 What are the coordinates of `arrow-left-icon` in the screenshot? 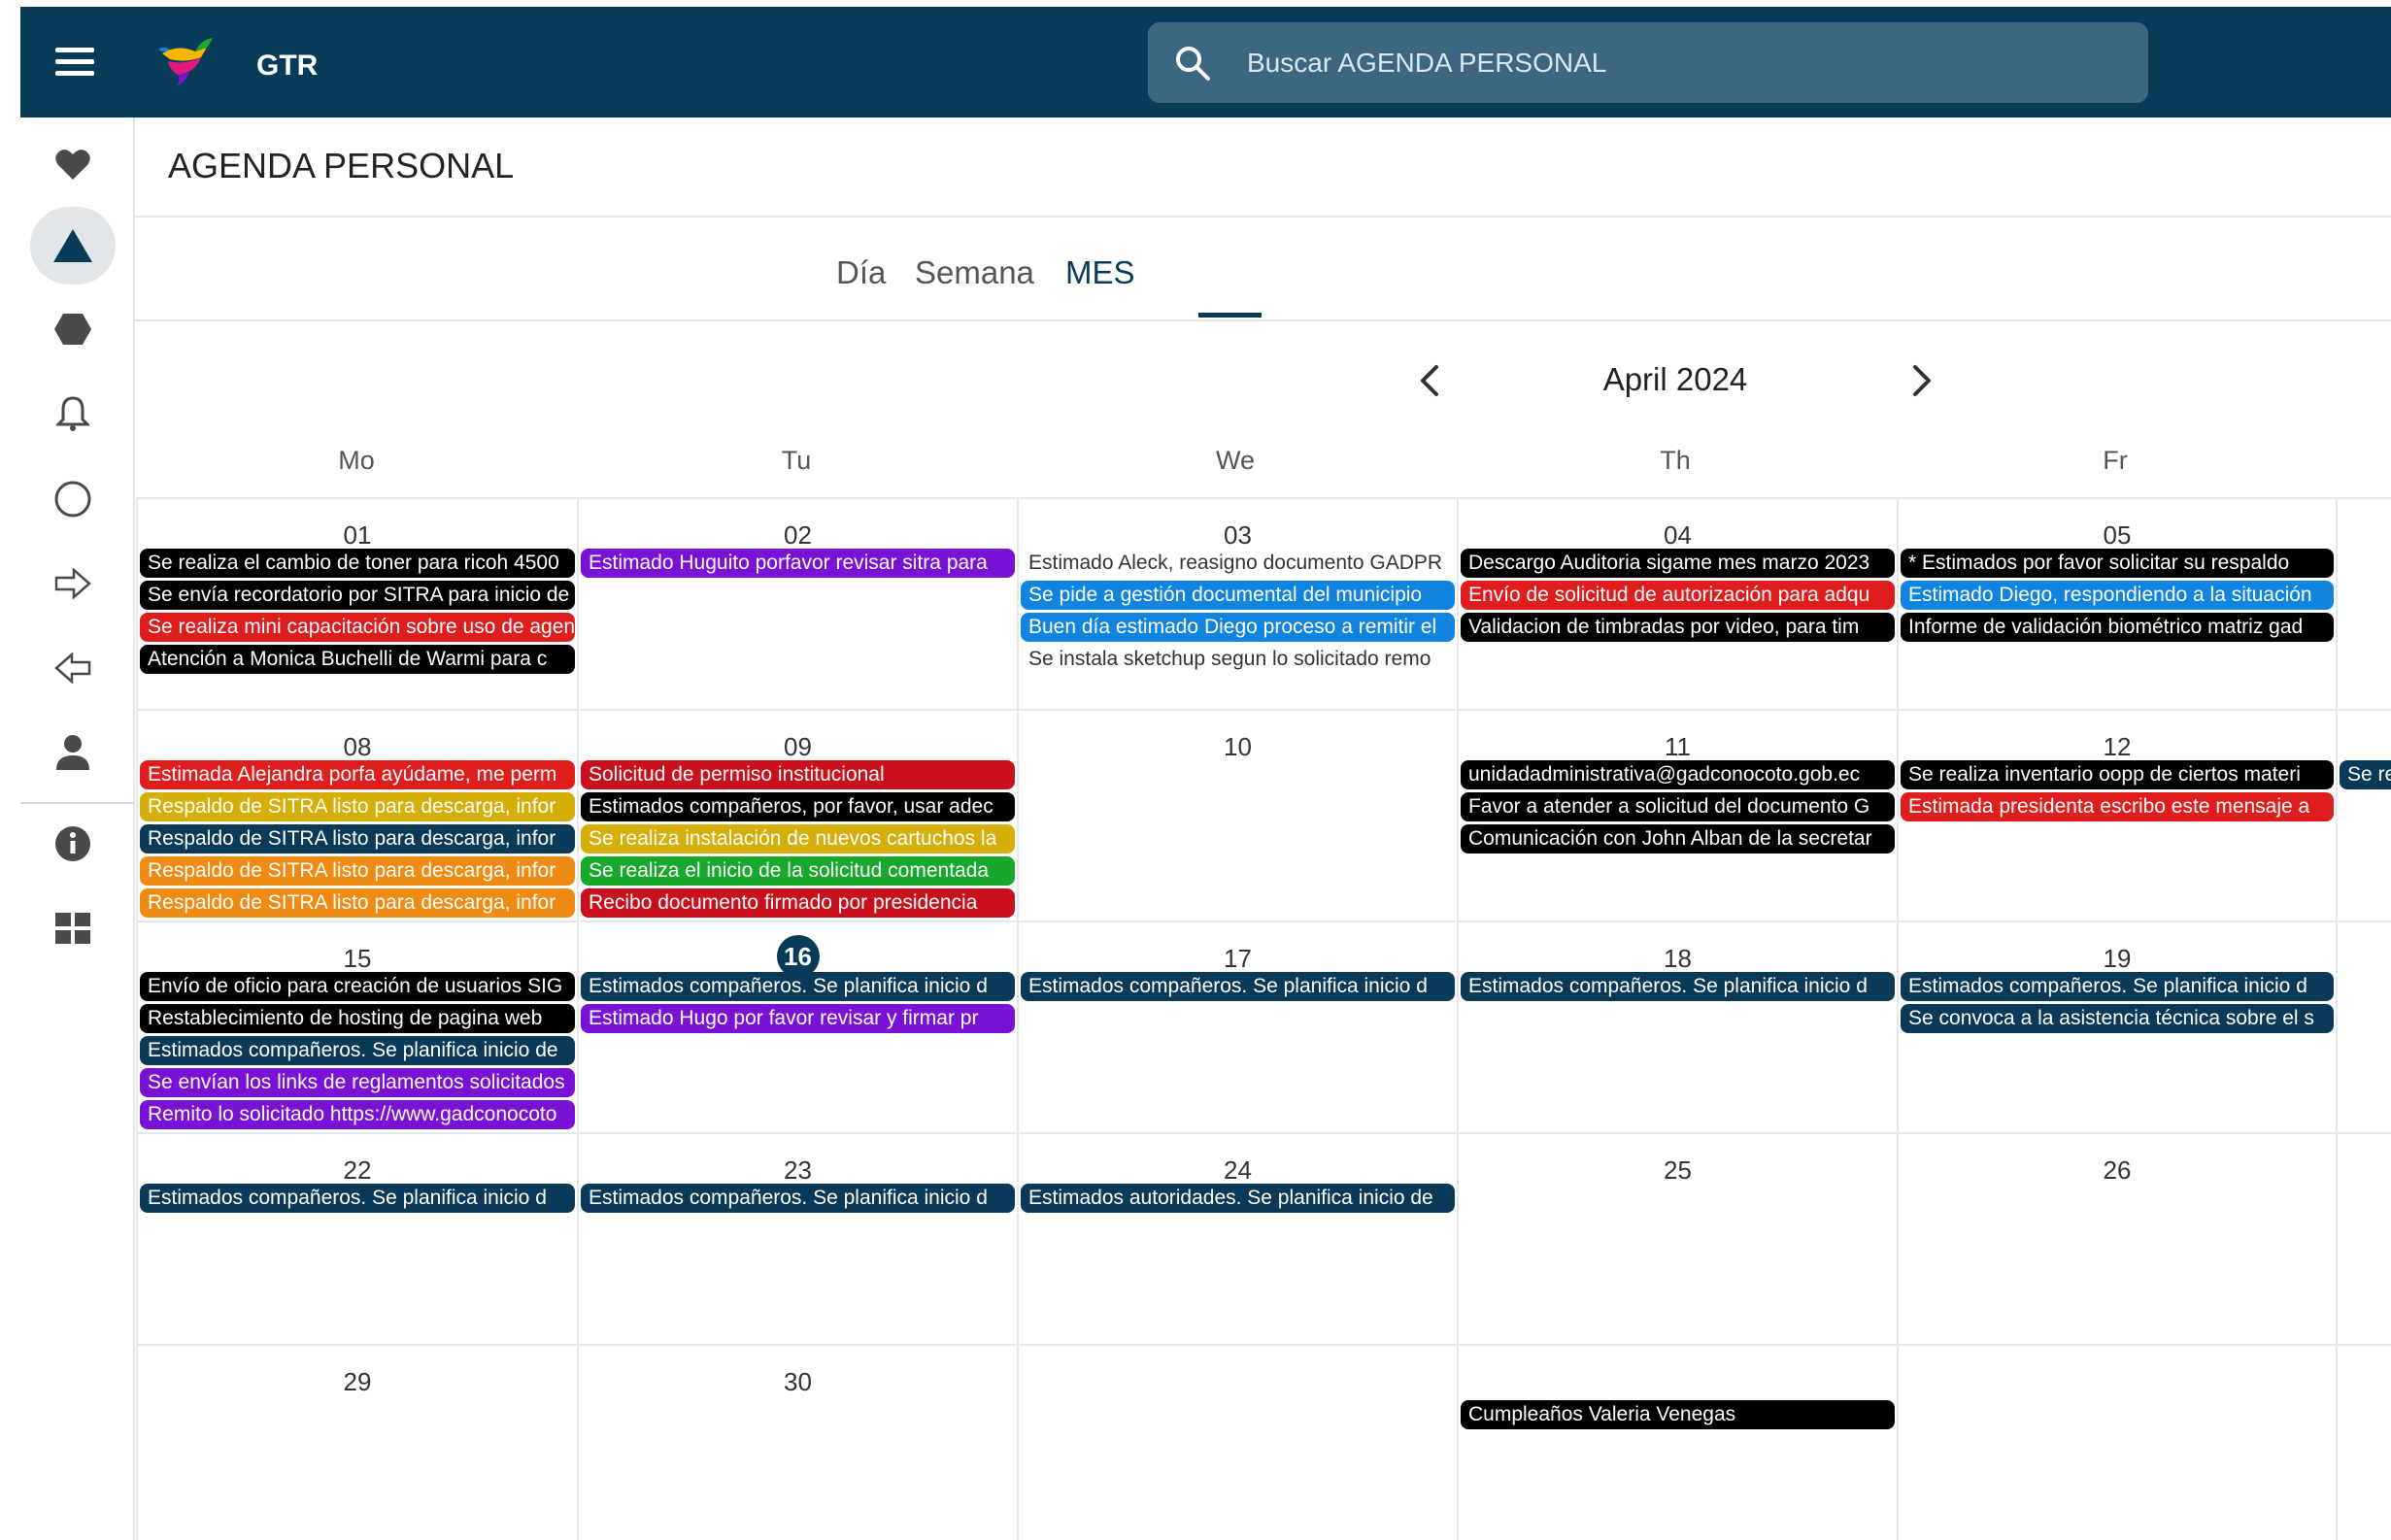 It's located at (73, 668).